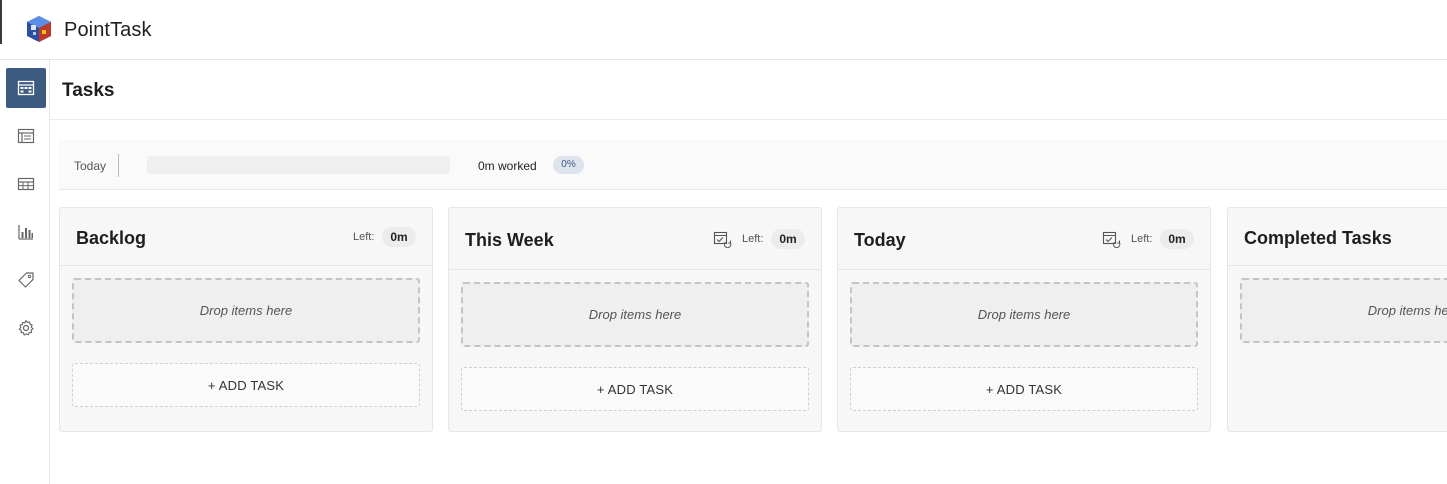 Image resolution: width=1447 pixels, height=484 pixels. Describe the element at coordinates (568, 165) in the screenshot. I see `worked-percent-badge: 0%` at that location.